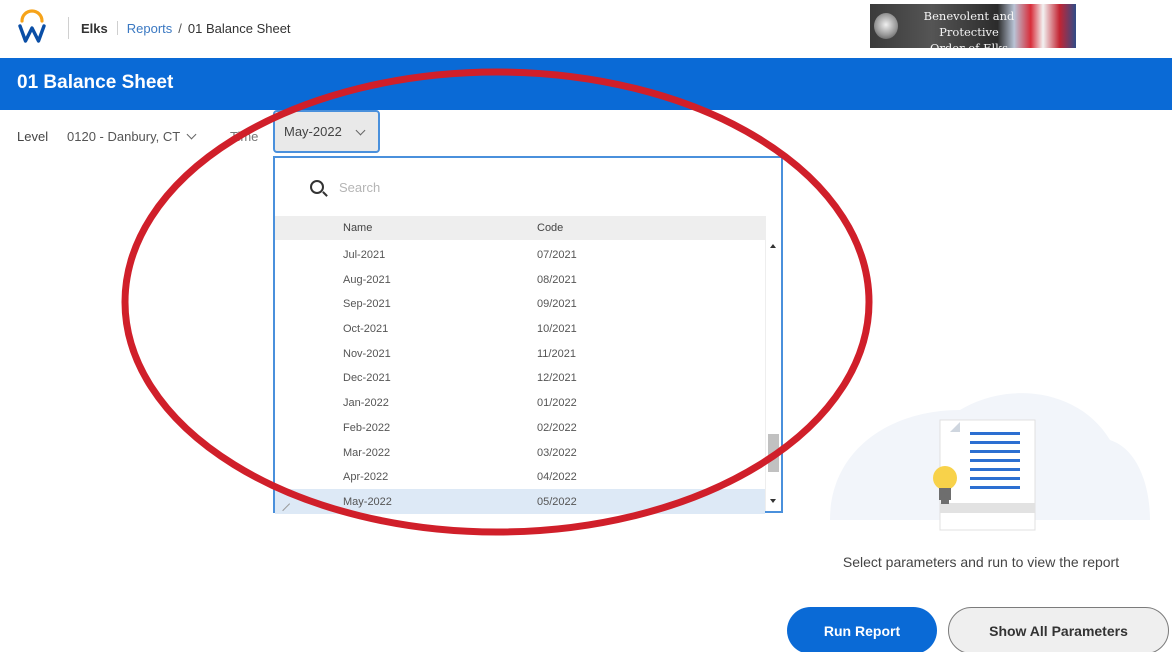  Describe the element at coordinates (969, 44) in the screenshot. I see `elks-banner-line2: Order of Elks` at that location.